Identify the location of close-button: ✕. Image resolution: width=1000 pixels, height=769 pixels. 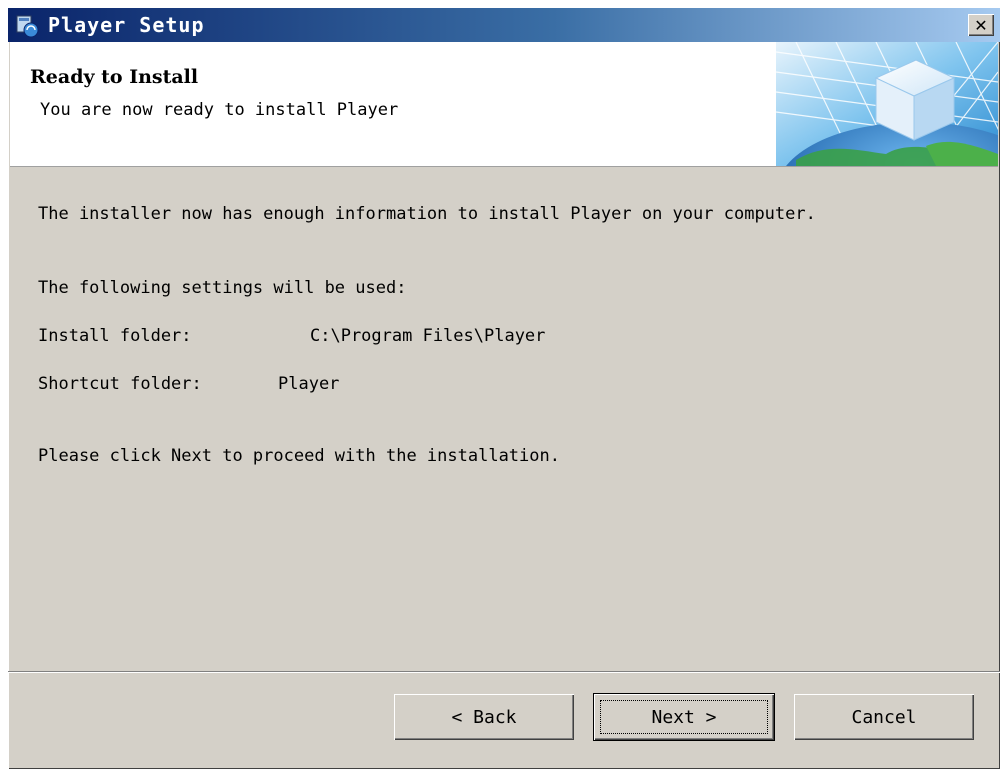
(981, 25).